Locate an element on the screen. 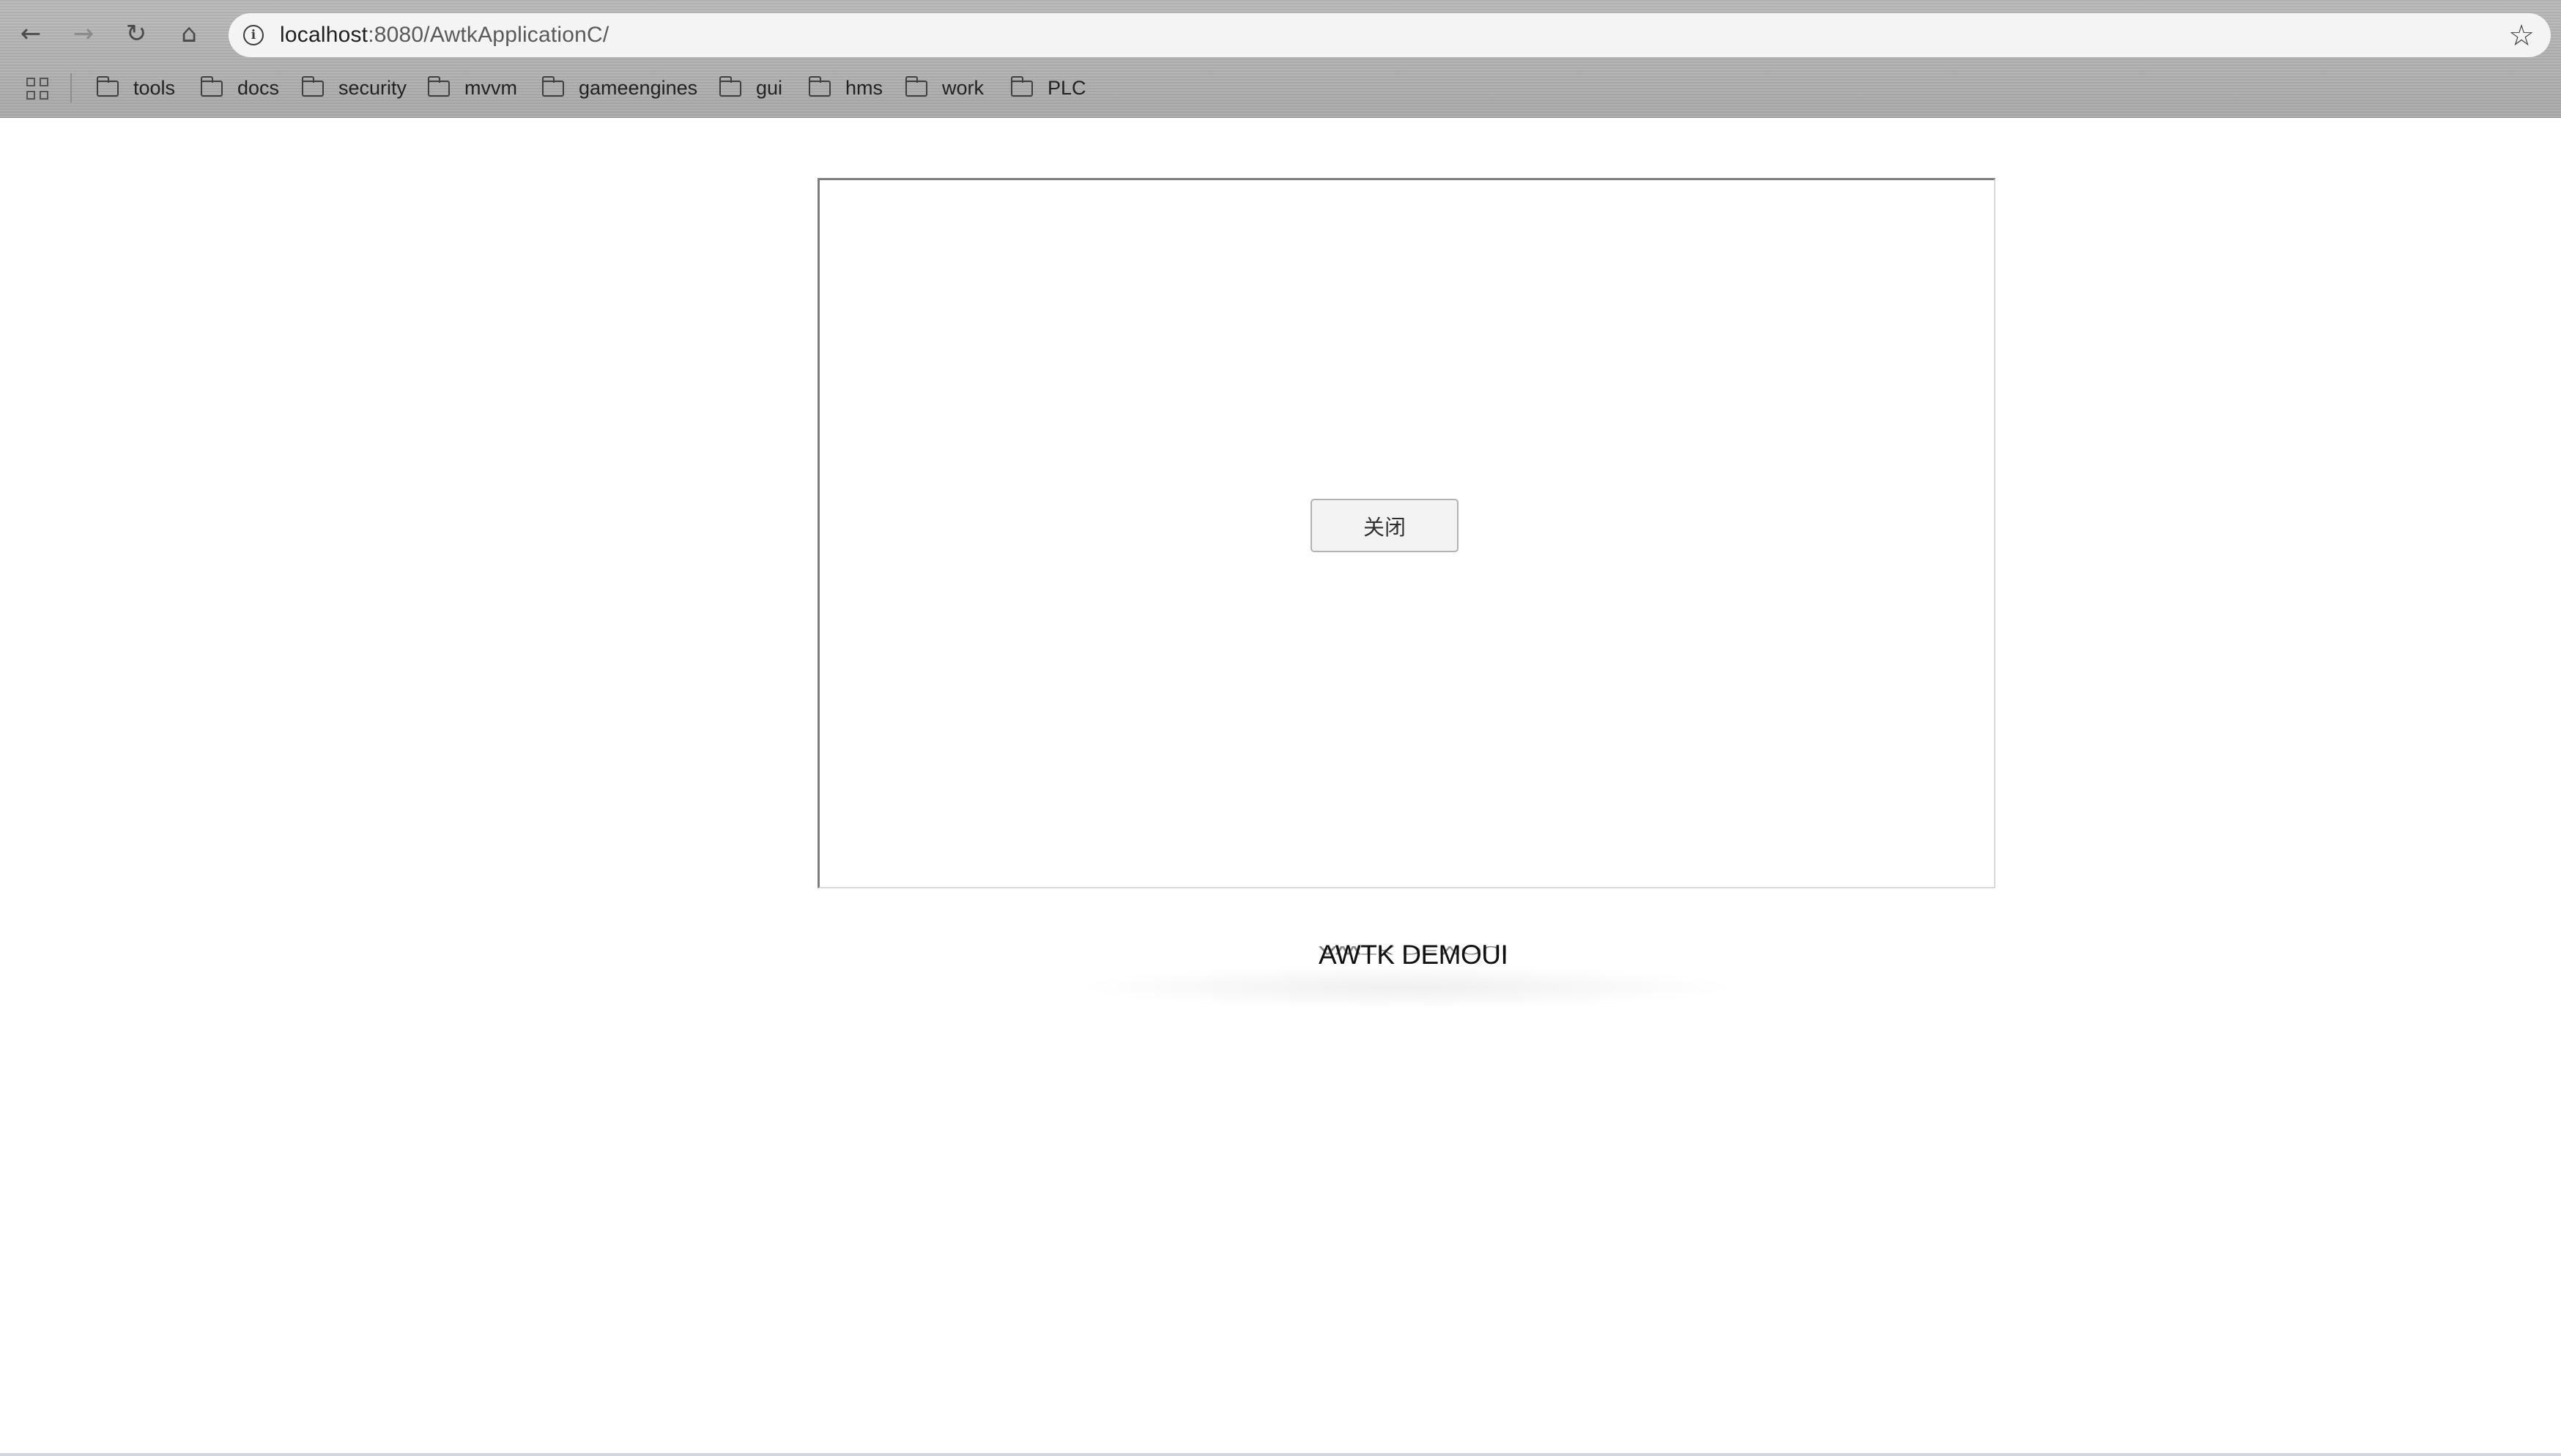 This screenshot has width=2561, height=1456. bookmark-label: PLC is located at coordinates (1067, 88).